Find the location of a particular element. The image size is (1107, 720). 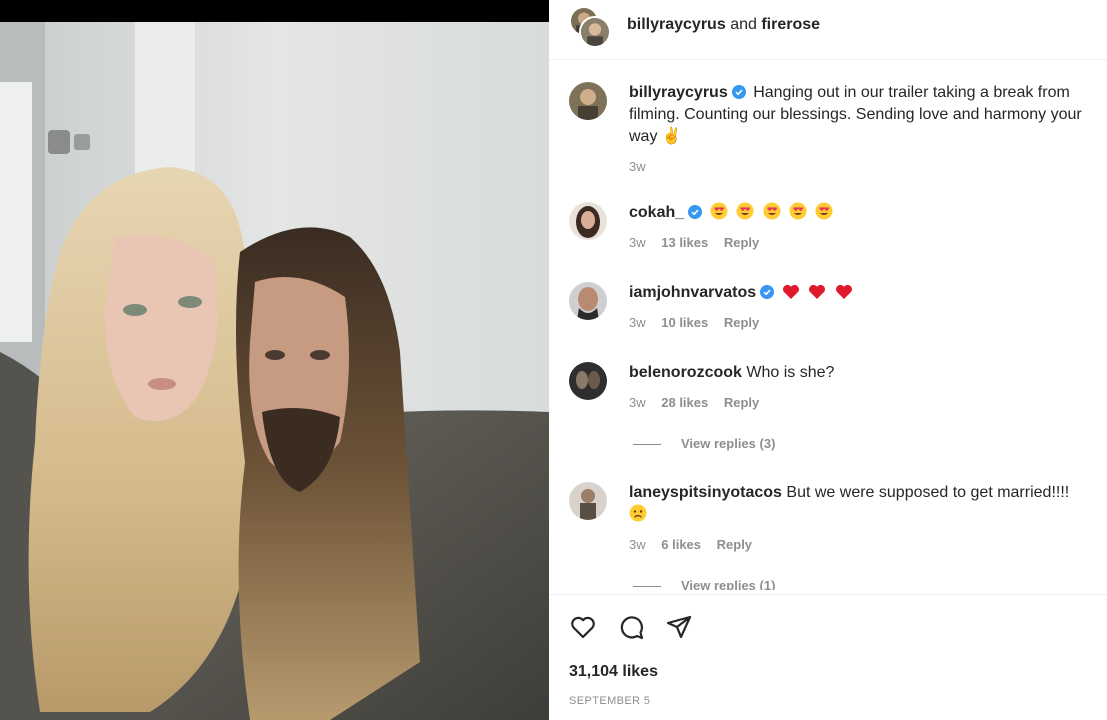

view-replies-label: View replies (3) is located at coordinates (728, 443).